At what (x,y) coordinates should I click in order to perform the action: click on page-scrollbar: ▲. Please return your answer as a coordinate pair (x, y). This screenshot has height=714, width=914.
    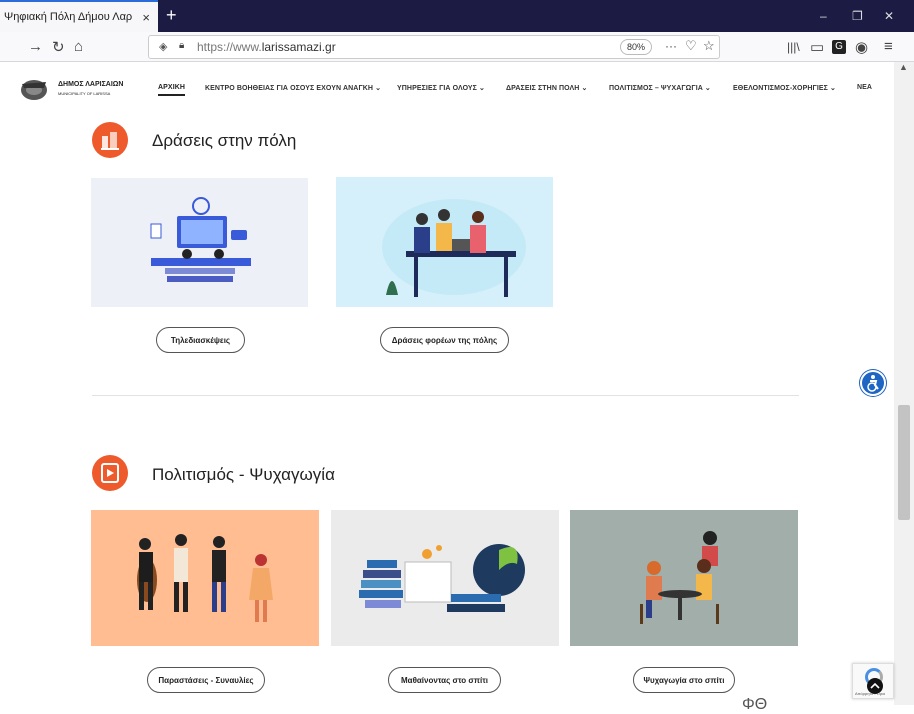
    Looking at the image, I should click on (904, 383).